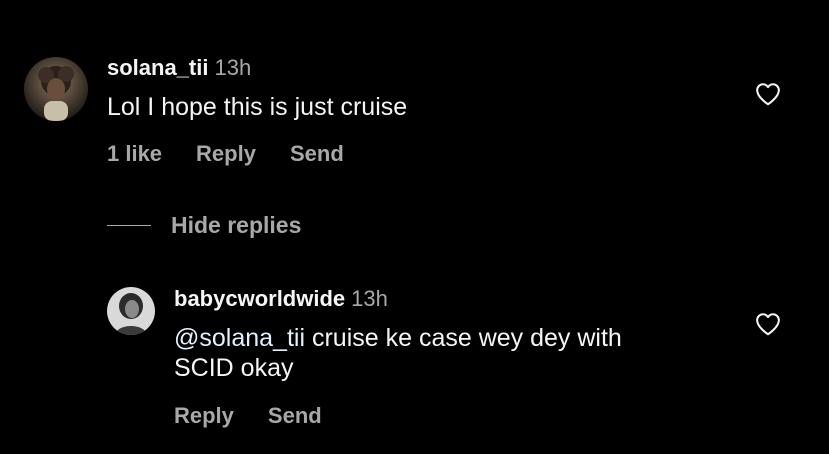 Image resolution: width=829 pixels, height=454 pixels. I want to click on divider-line, so click(129, 225).